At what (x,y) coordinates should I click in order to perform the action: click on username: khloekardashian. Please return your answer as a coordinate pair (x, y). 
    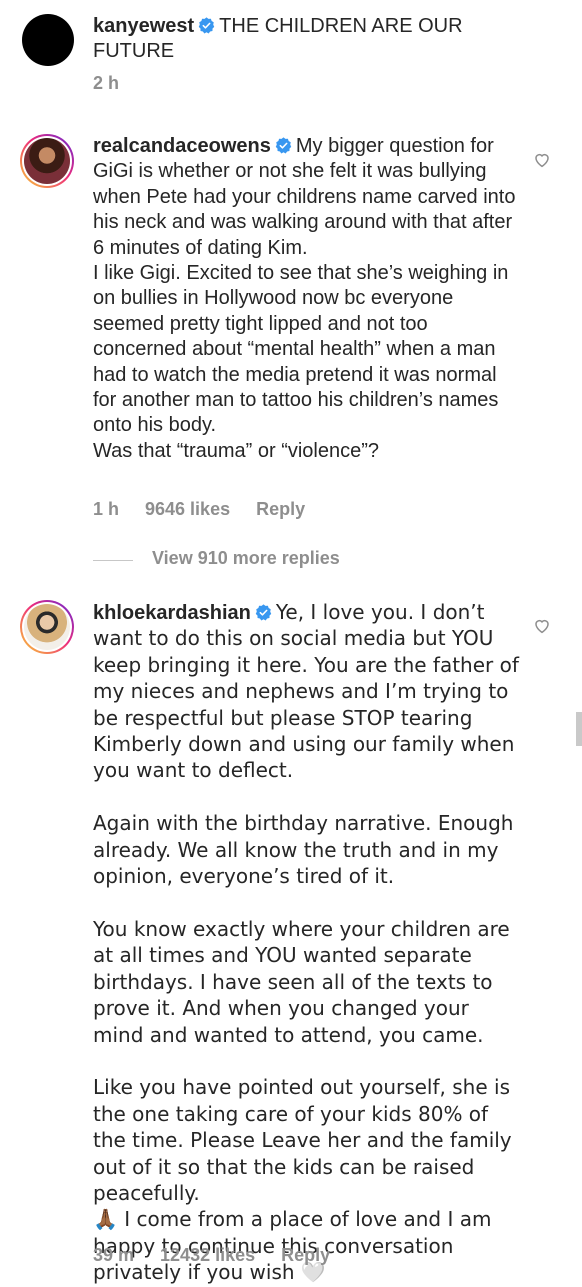
    Looking at the image, I should click on (172, 613).